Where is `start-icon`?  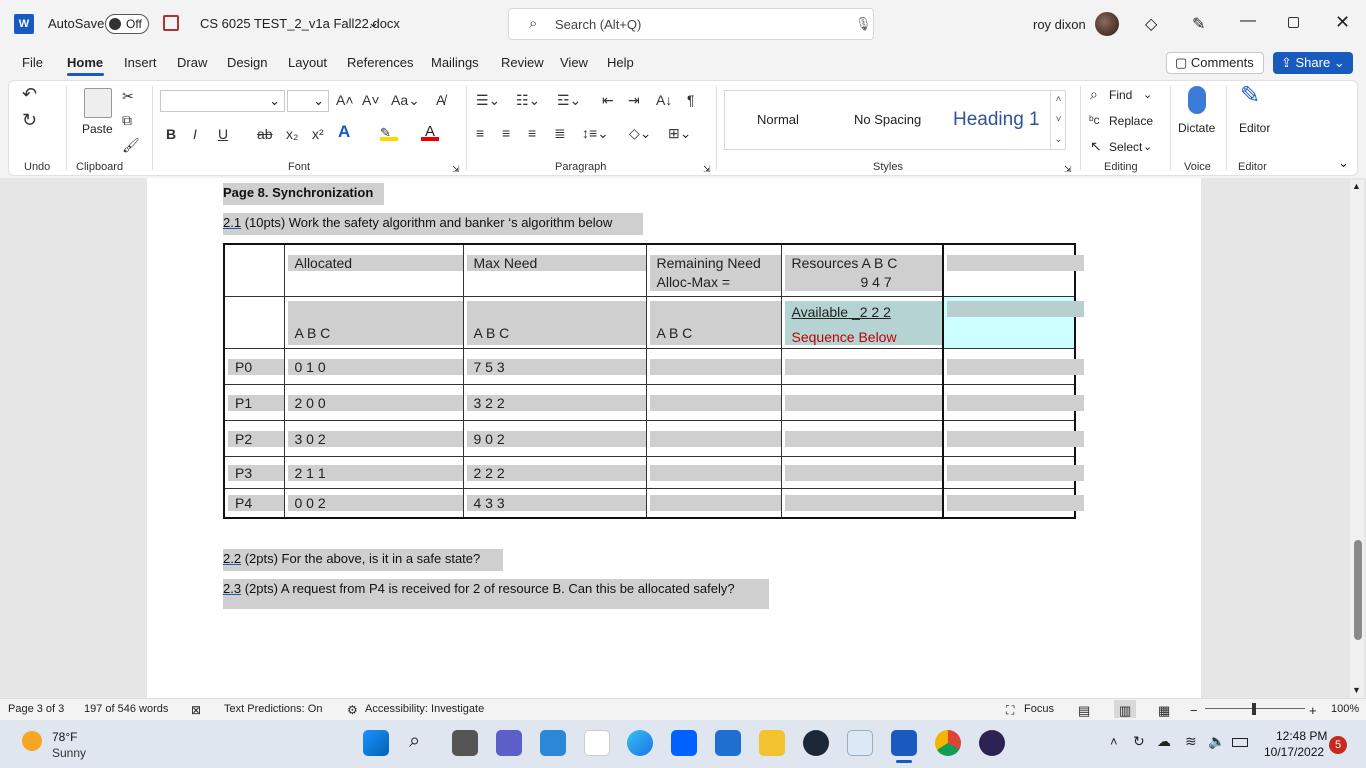 start-icon is located at coordinates (376, 743).